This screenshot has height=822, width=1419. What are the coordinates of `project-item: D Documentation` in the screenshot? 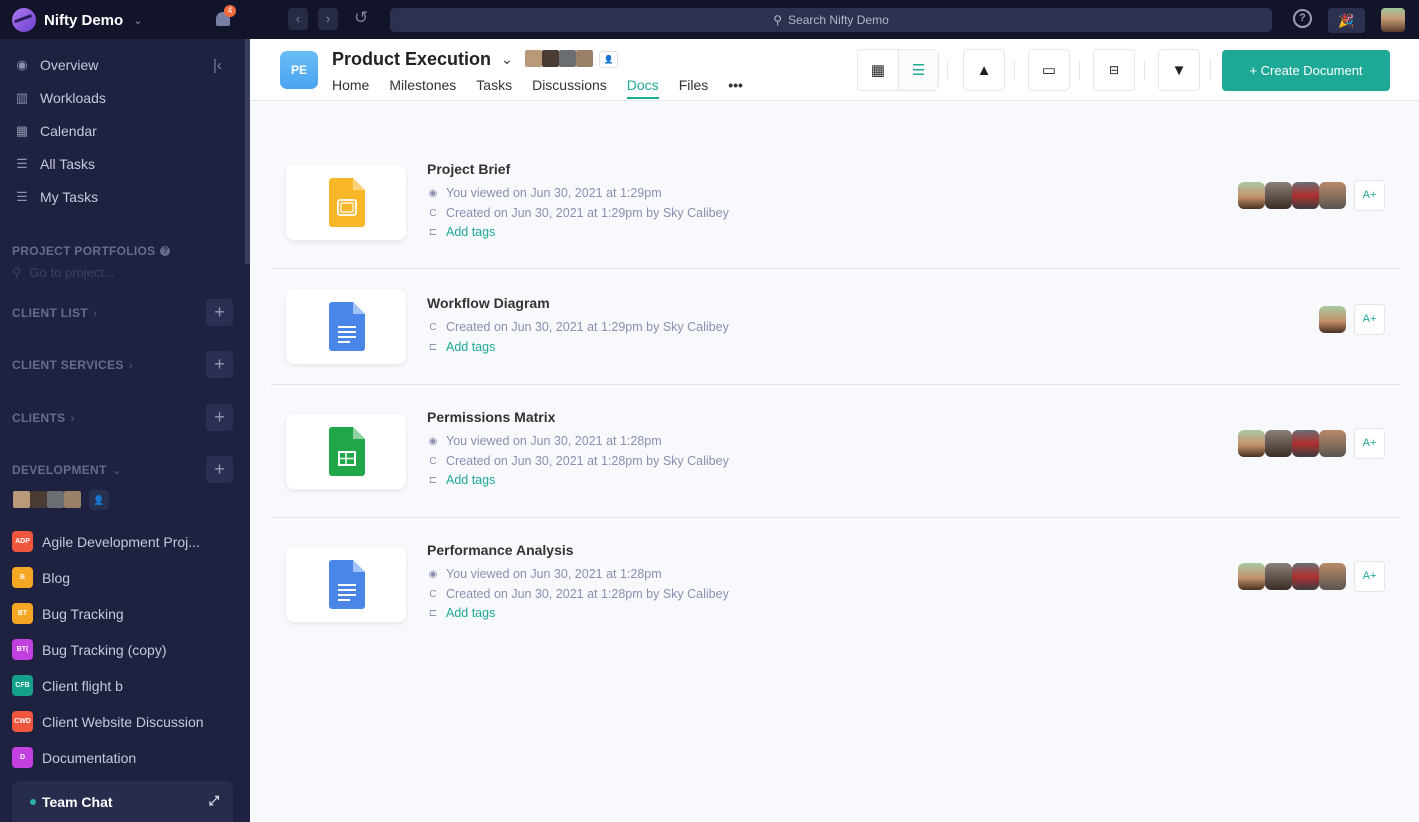 It's located at (74, 757).